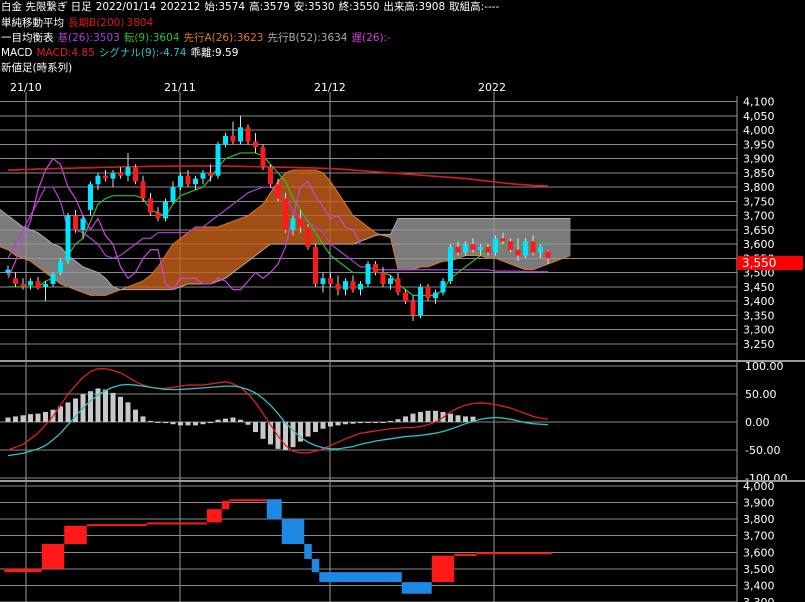 This screenshot has height=602, width=805. Describe the element at coordinates (759, 536) in the screenshot. I see `step-tick-label: 3,700` at that location.